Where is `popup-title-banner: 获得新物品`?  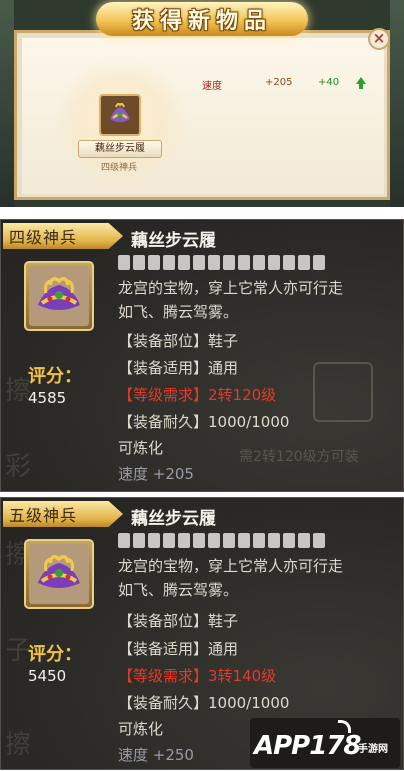 popup-title-banner: 获得新物品 is located at coordinates (202, 19).